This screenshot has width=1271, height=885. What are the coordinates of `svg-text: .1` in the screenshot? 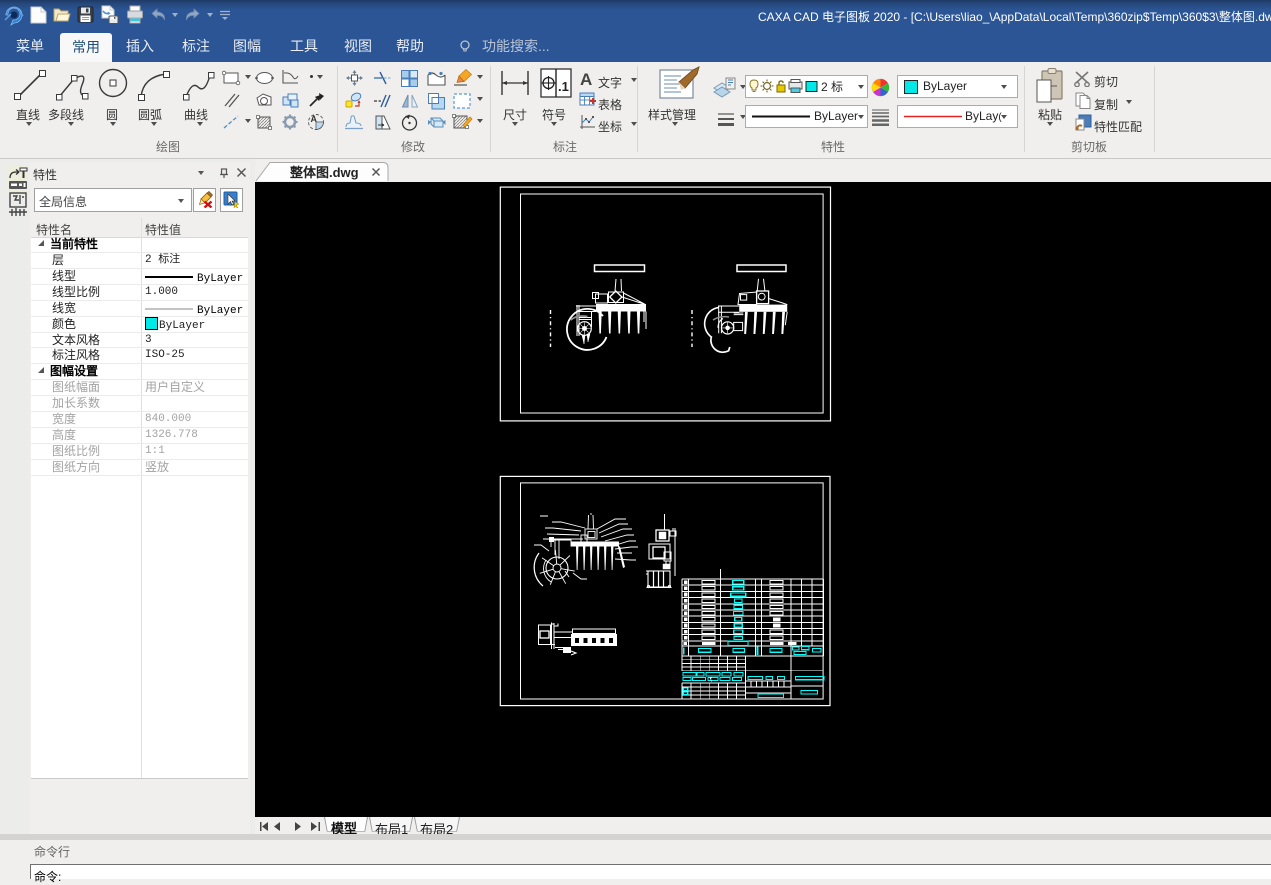 It's located at (563, 86).